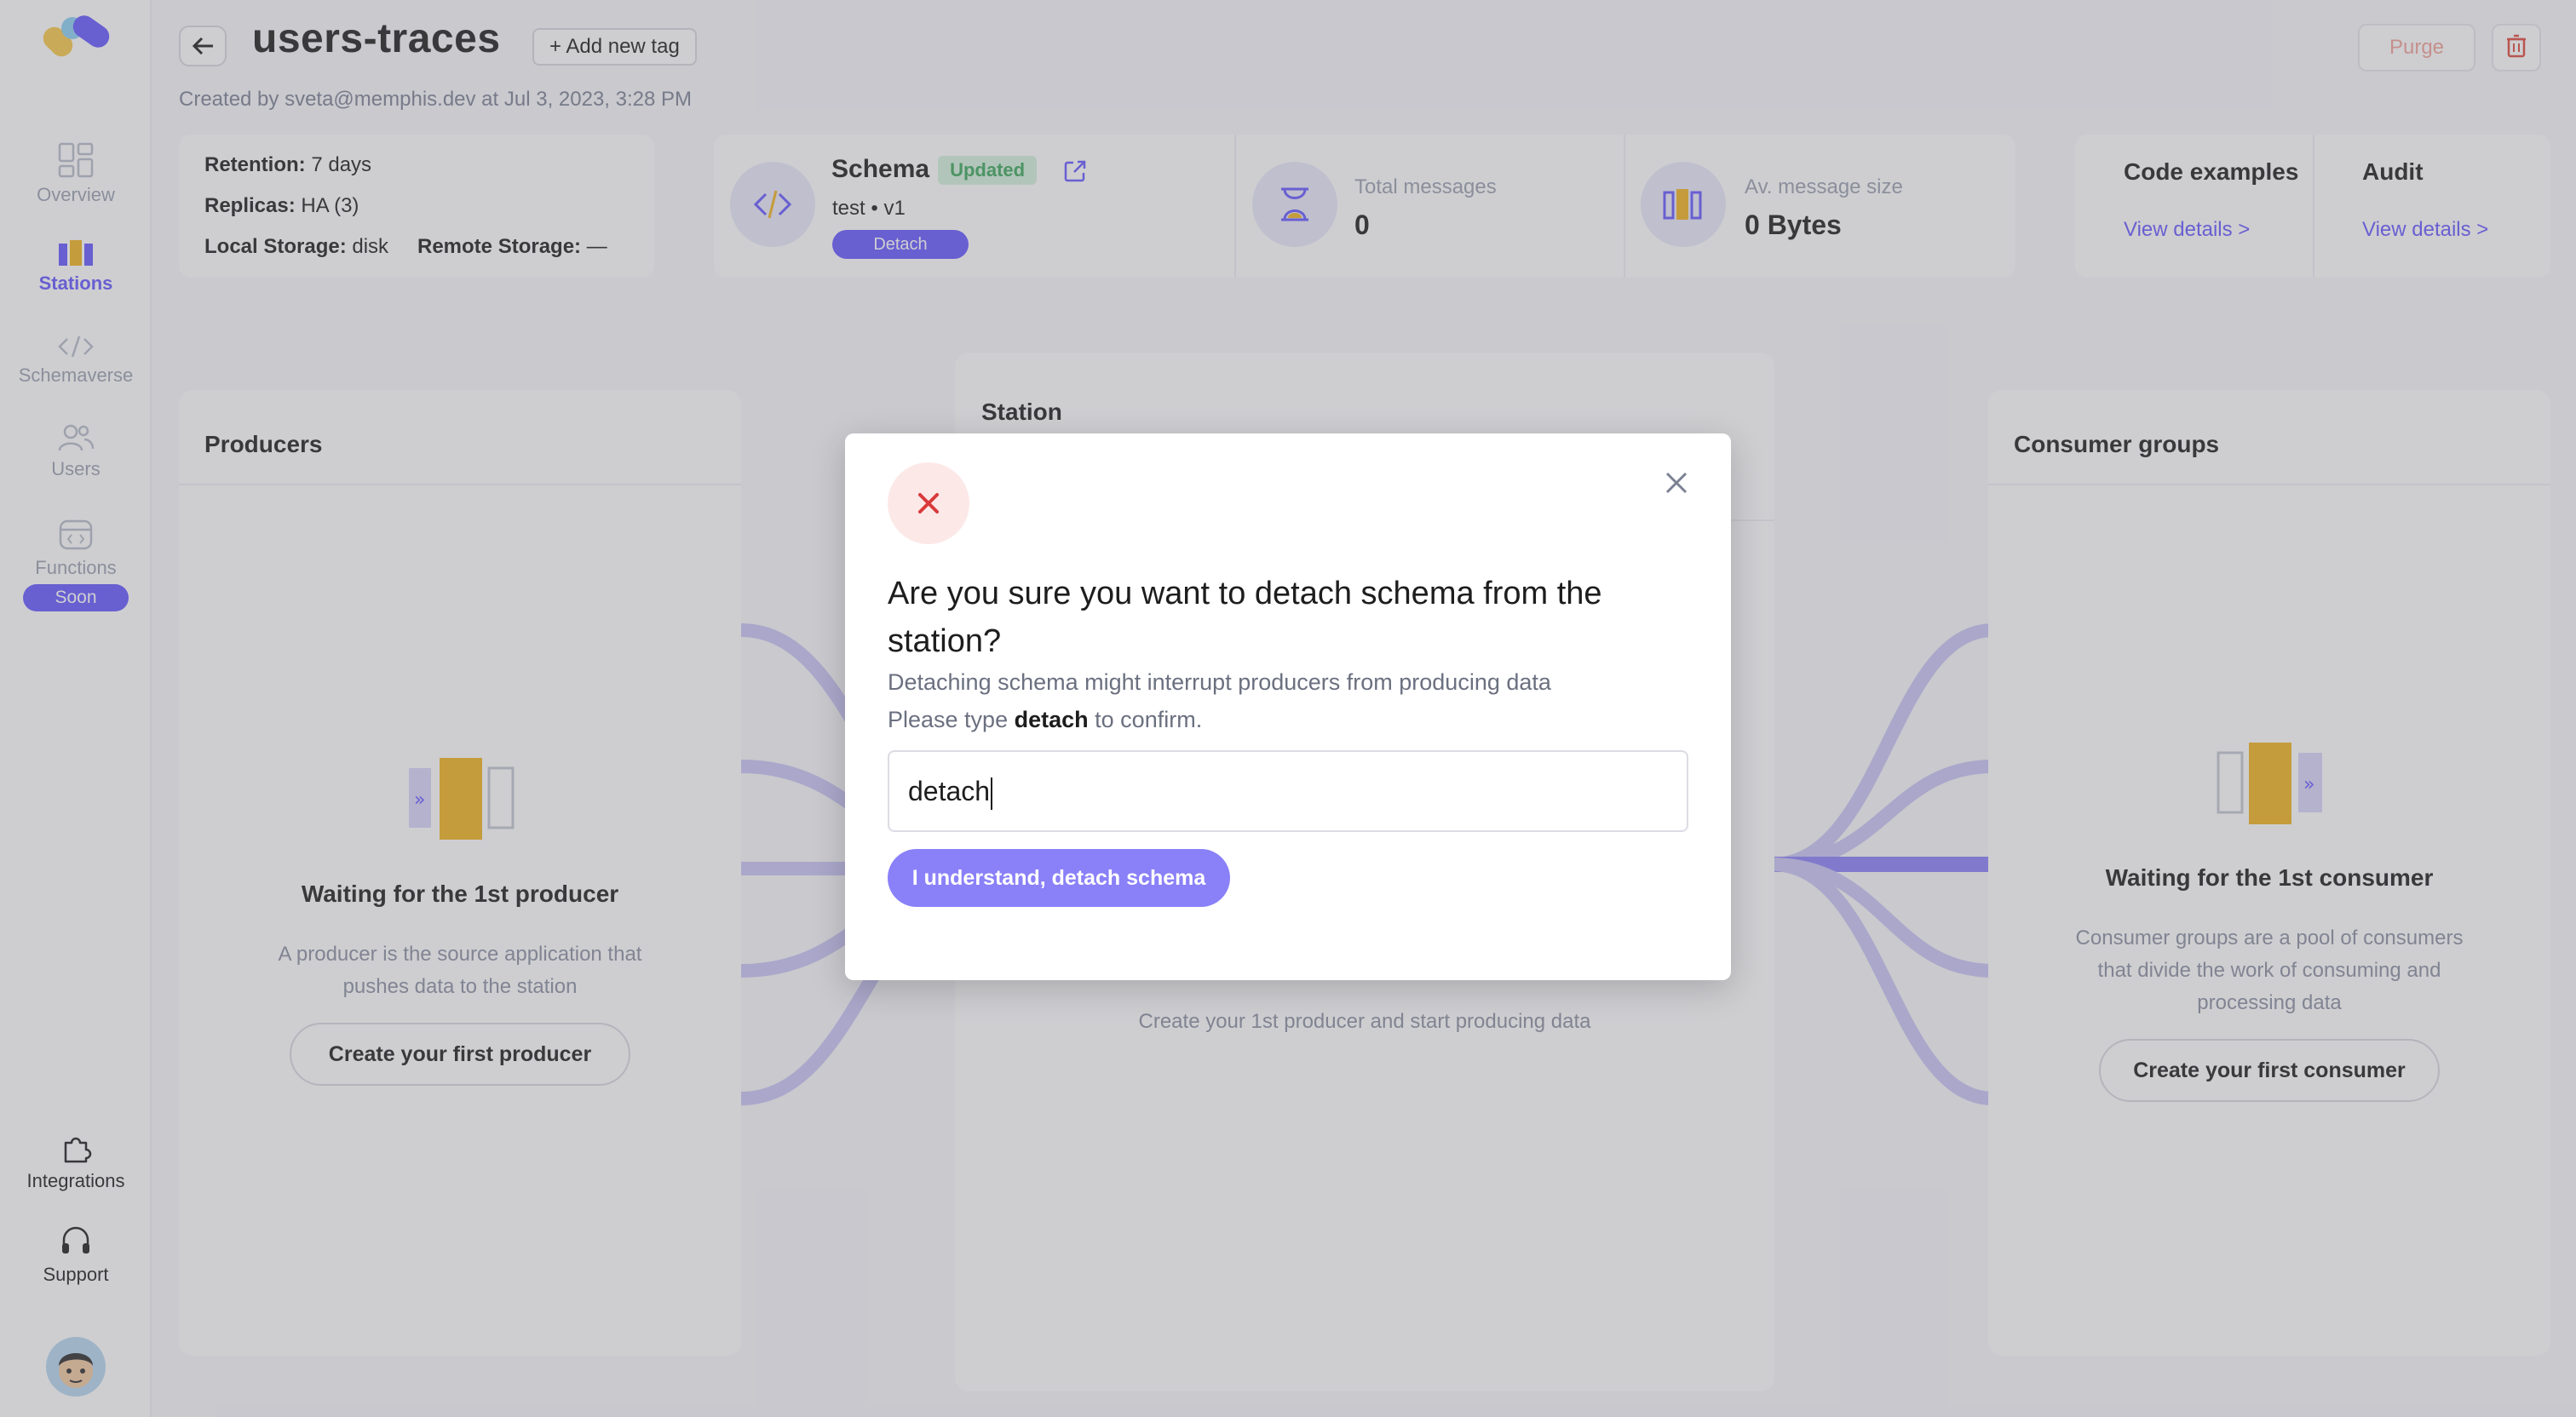 The width and height of the screenshot is (2576, 1417). What do you see at coordinates (1052, 719) in the screenshot?
I see `confirm-keyword: detach` at bounding box center [1052, 719].